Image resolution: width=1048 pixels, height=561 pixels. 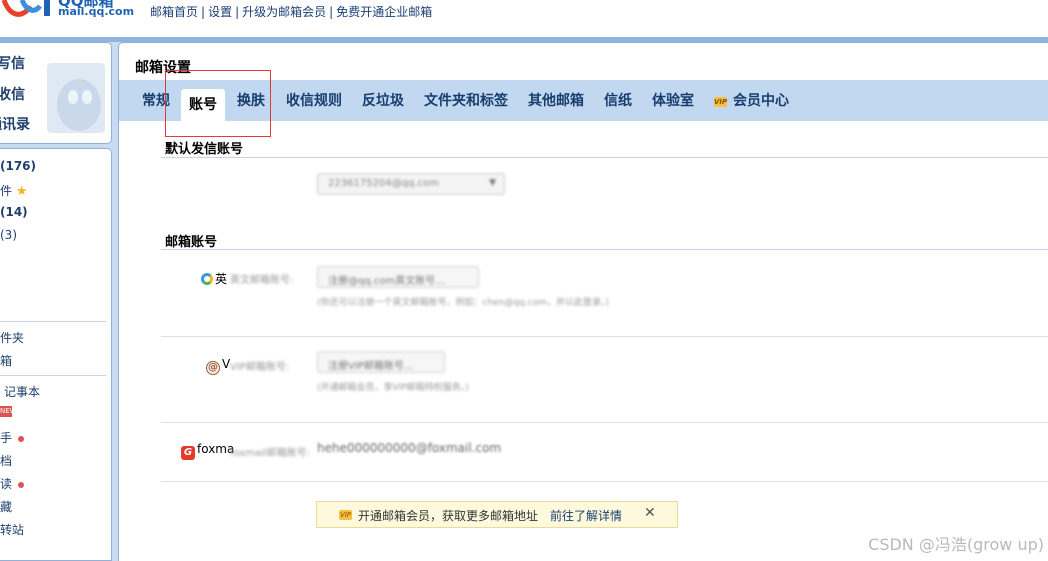 What do you see at coordinates (260, 367) in the screenshot?
I see `vip-account-label-blurred: VIP邮箱账号:` at bounding box center [260, 367].